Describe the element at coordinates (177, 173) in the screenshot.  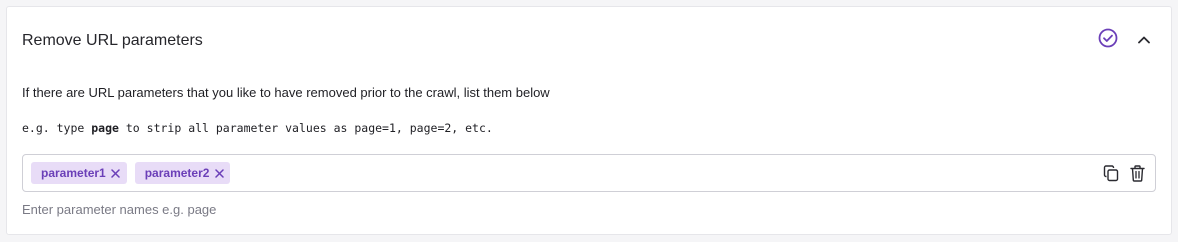
I see `tag-label: parameter2` at that location.